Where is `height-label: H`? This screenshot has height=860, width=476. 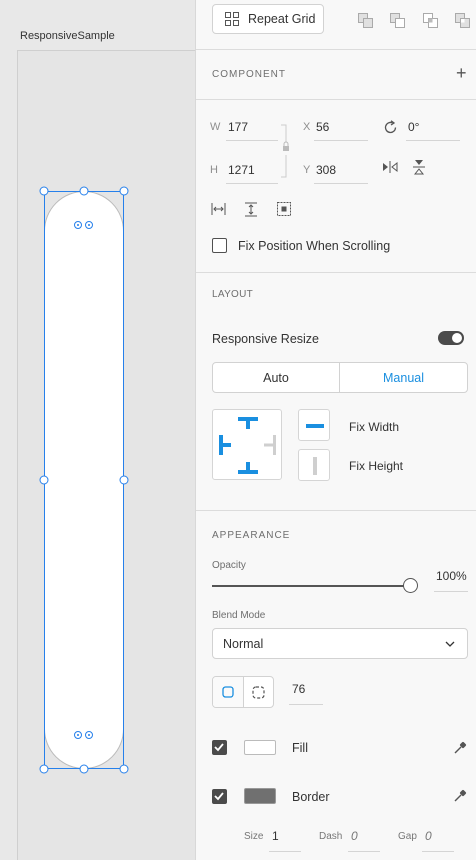 height-label: H is located at coordinates (214, 170).